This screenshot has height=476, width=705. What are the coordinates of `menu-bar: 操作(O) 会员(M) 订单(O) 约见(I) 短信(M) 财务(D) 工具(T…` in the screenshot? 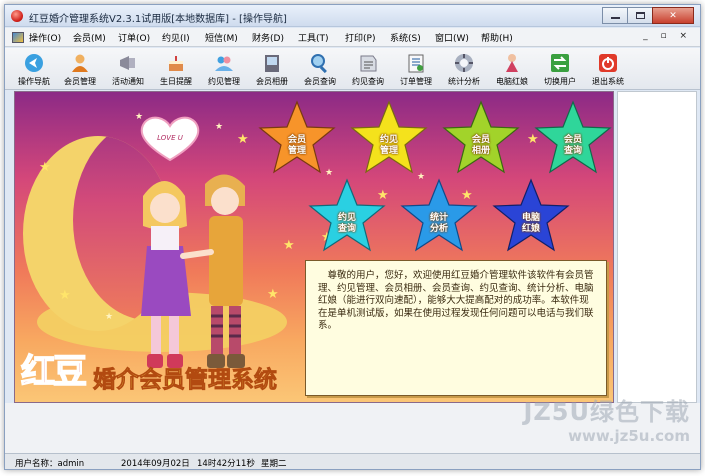 It's located at (352, 37).